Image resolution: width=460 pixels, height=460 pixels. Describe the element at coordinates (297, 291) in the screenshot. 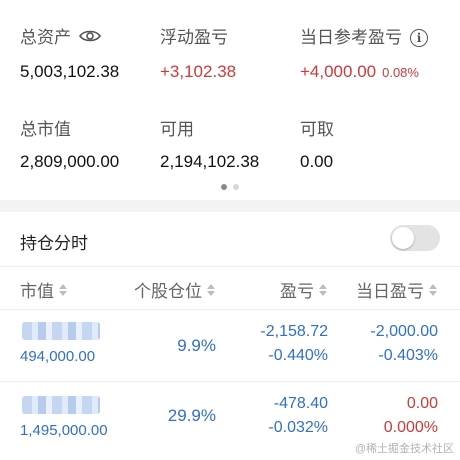

I see `header-pl-label: 盈亏` at that location.